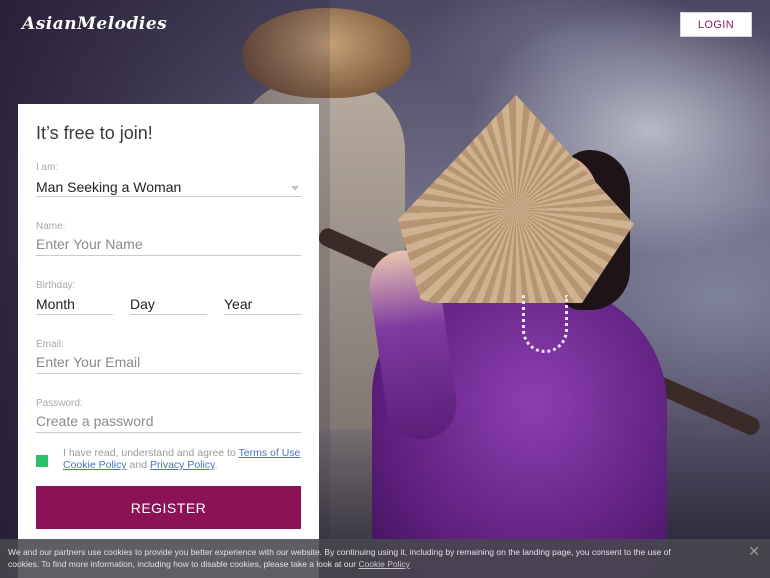 Image resolution: width=770 pixels, height=578 pixels. Describe the element at coordinates (151, 453) in the screenshot. I see `terms-prefix: I have read, understand and agree to` at that location.